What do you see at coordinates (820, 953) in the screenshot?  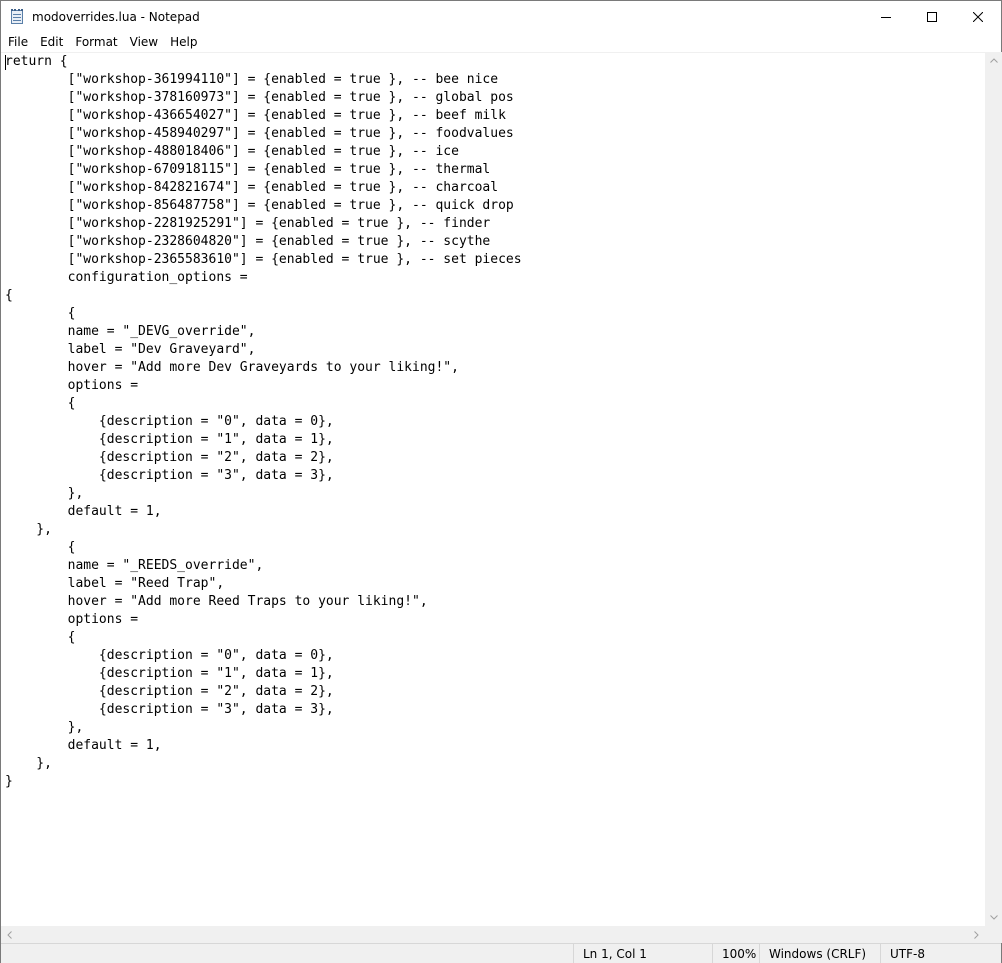 I see `status-line-ending: Windows (CRLF)` at bounding box center [820, 953].